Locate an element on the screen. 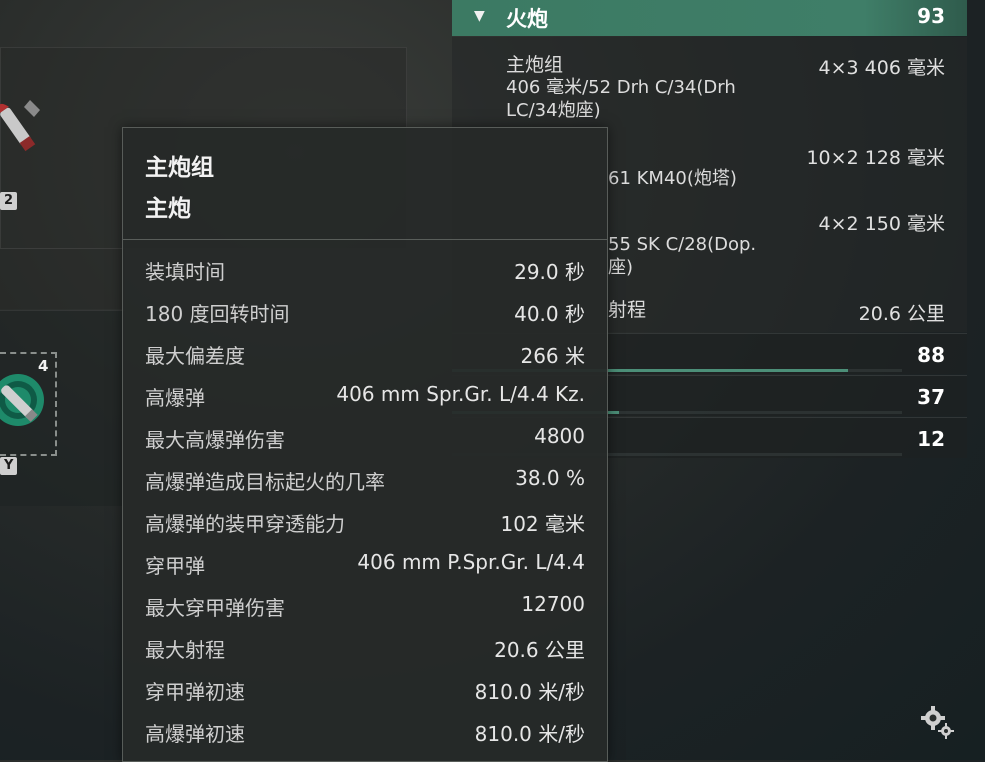  tooltip-row: 高爆弹 406 mm Spr.Gr. L/4.4 Kz. is located at coordinates (365, 396).